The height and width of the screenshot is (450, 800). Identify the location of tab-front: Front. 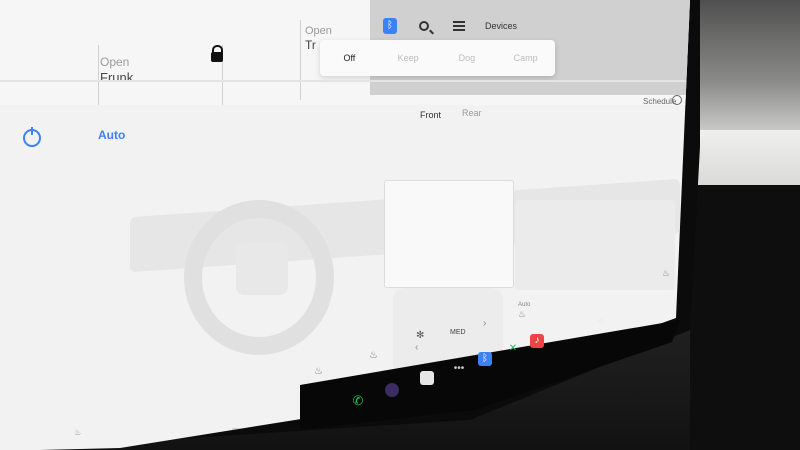
(430, 115).